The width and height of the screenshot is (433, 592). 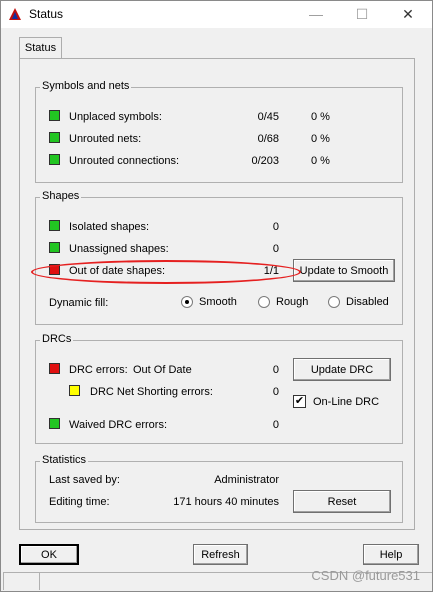 What do you see at coordinates (265, 161) in the screenshot?
I see `unrouted-connections-count: 0/203` at bounding box center [265, 161].